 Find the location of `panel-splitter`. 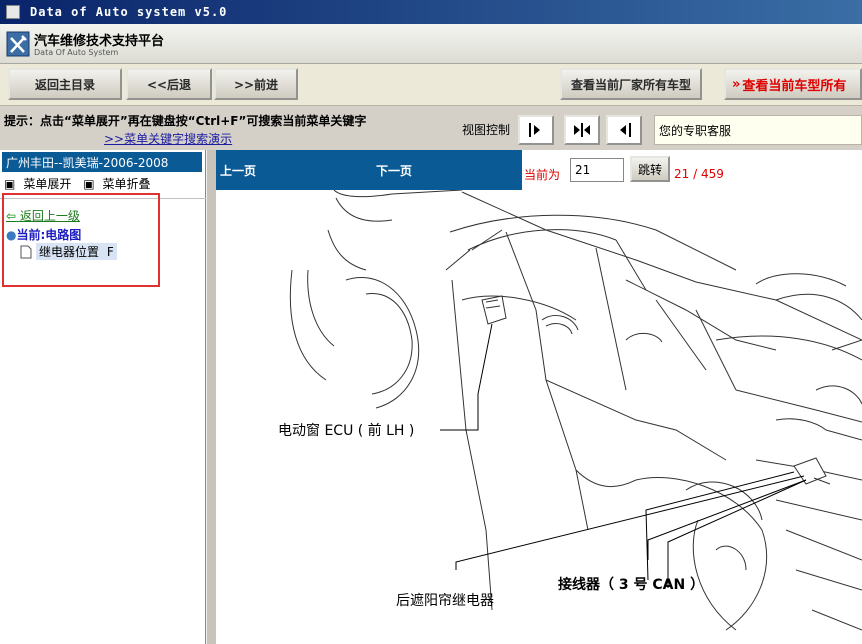

panel-splitter is located at coordinates (211, 397).